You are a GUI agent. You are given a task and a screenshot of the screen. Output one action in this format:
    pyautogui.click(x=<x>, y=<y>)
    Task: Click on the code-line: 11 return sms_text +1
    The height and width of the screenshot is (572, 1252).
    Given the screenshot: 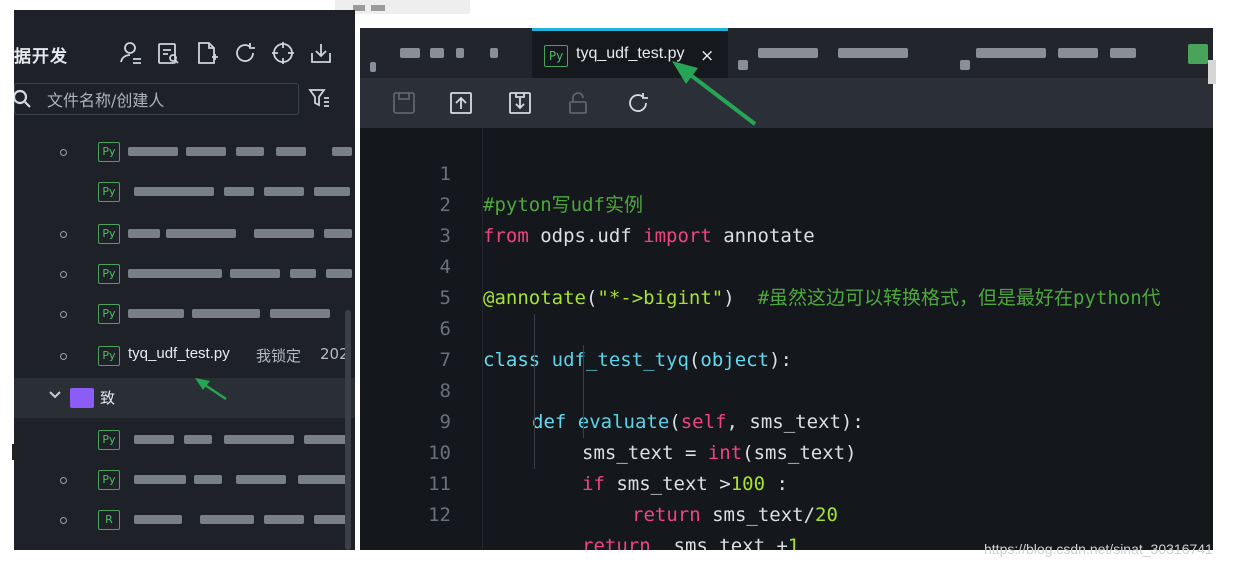 What is the action you would take?
    pyautogui.click(x=786, y=494)
    